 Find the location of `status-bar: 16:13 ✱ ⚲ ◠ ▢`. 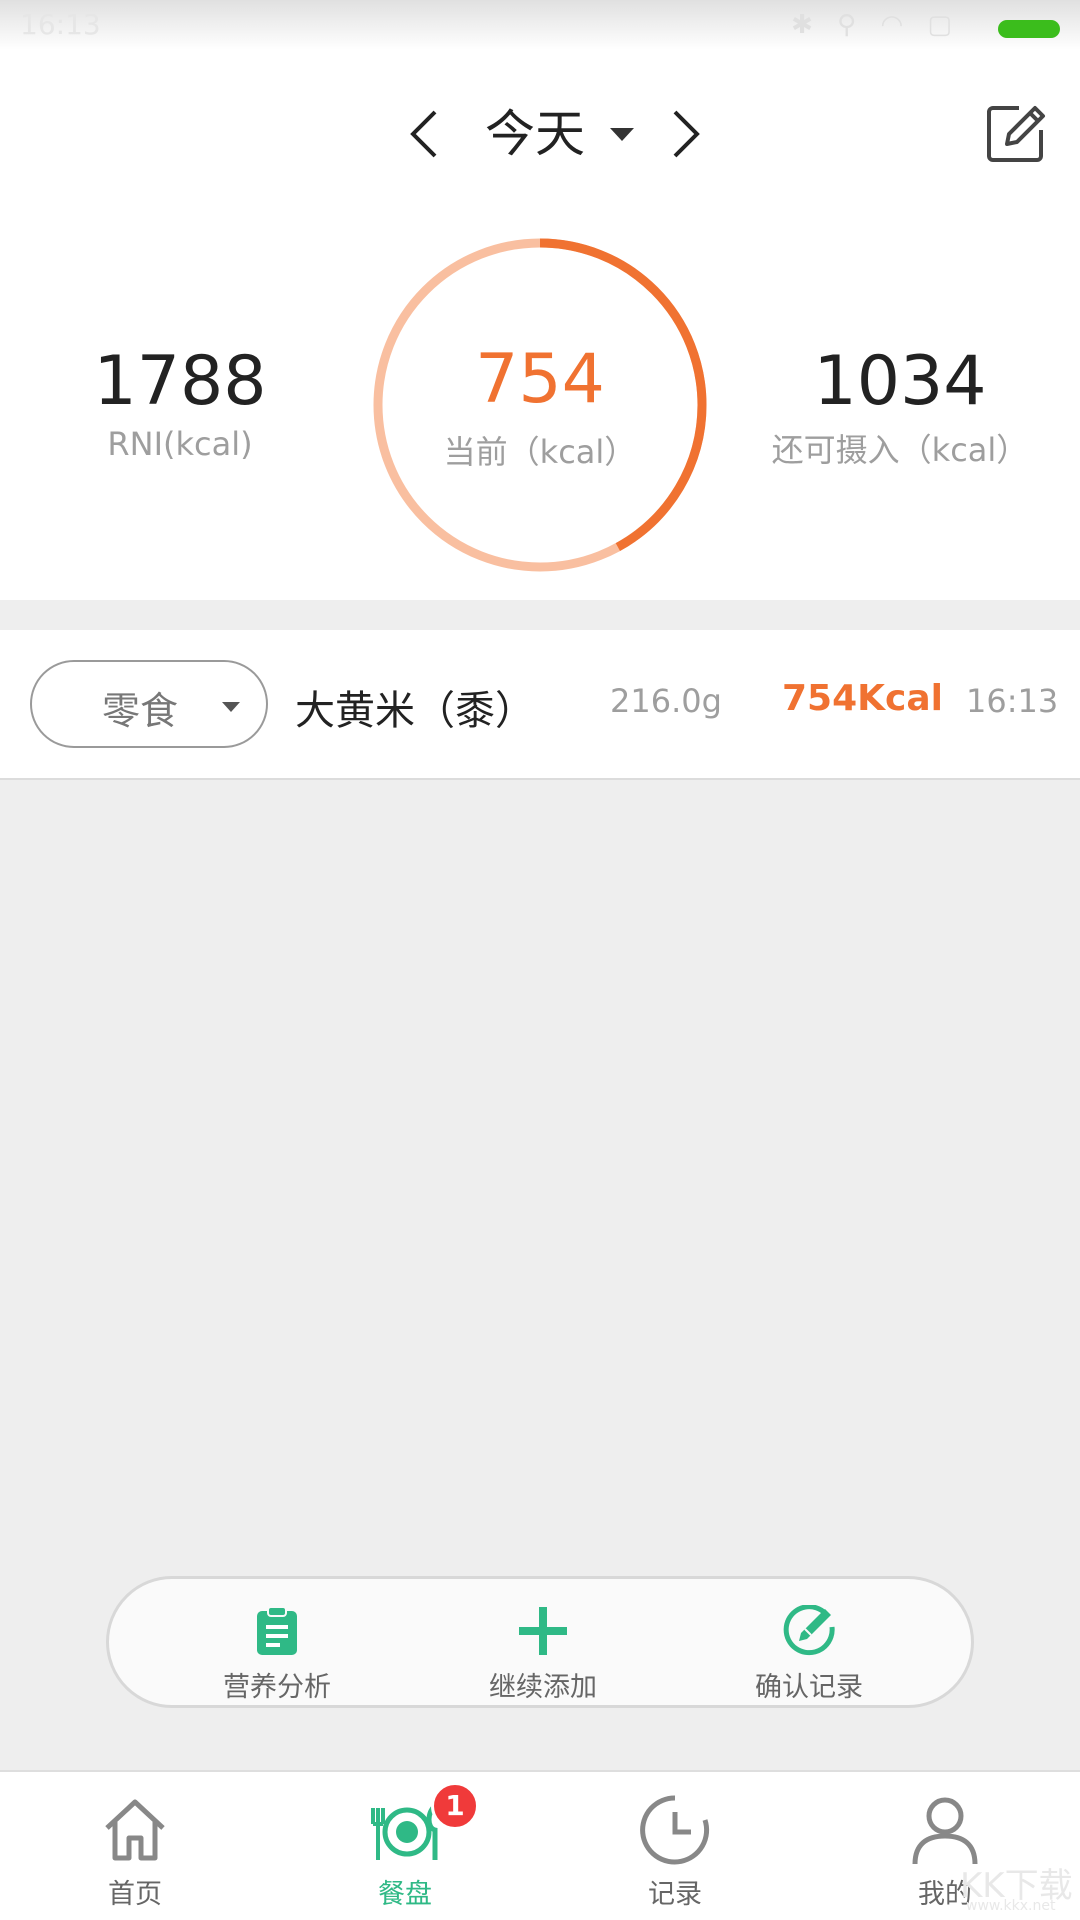

status-bar: 16:13 ✱ ⚲ ◠ ▢ is located at coordinates (540, 25).